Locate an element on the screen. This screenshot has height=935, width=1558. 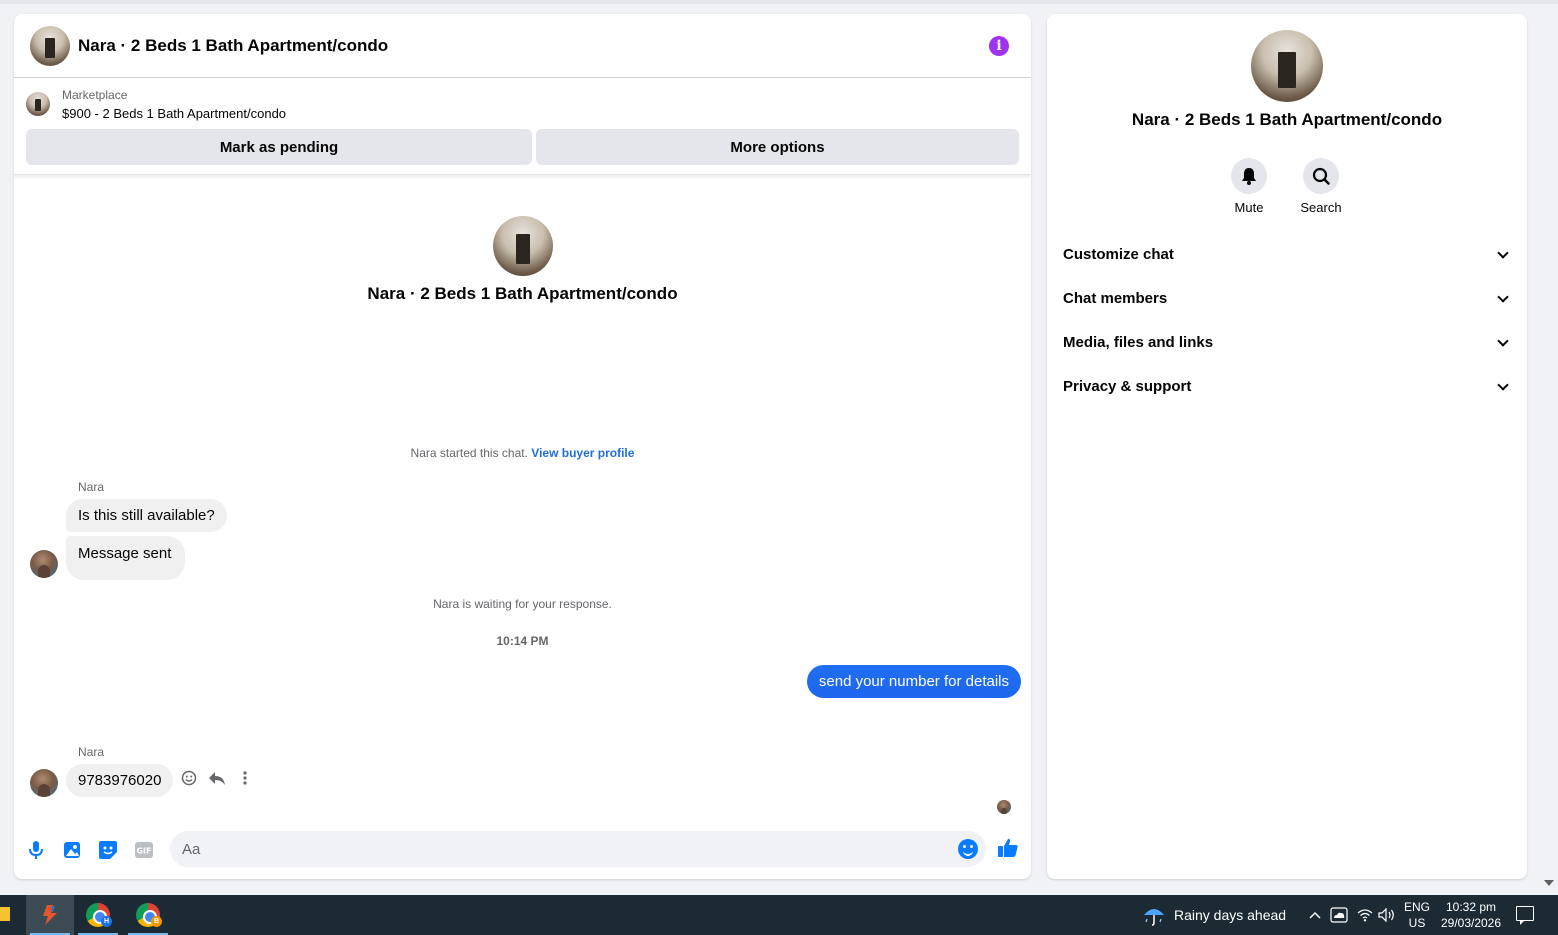
clock-date: 29/03/2026 is located at coordinates (1471, 923).